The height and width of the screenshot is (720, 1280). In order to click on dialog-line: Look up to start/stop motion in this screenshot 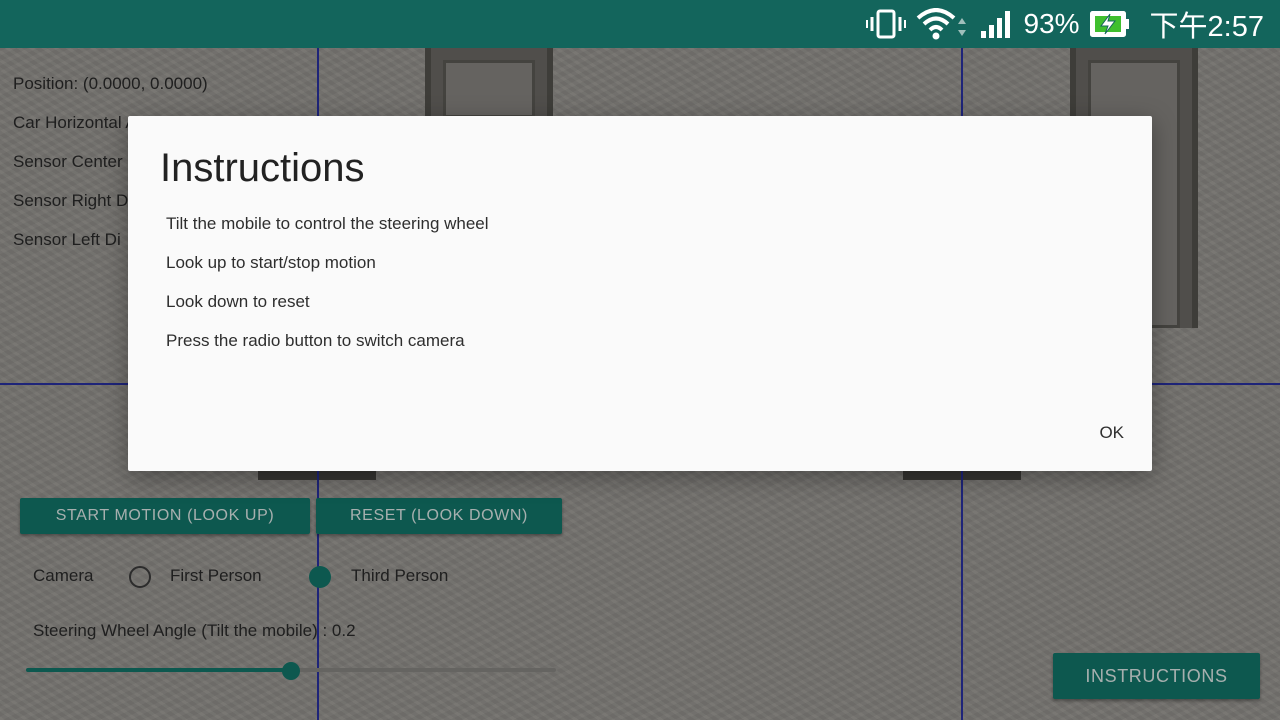, I will do `click(271, 262)`.